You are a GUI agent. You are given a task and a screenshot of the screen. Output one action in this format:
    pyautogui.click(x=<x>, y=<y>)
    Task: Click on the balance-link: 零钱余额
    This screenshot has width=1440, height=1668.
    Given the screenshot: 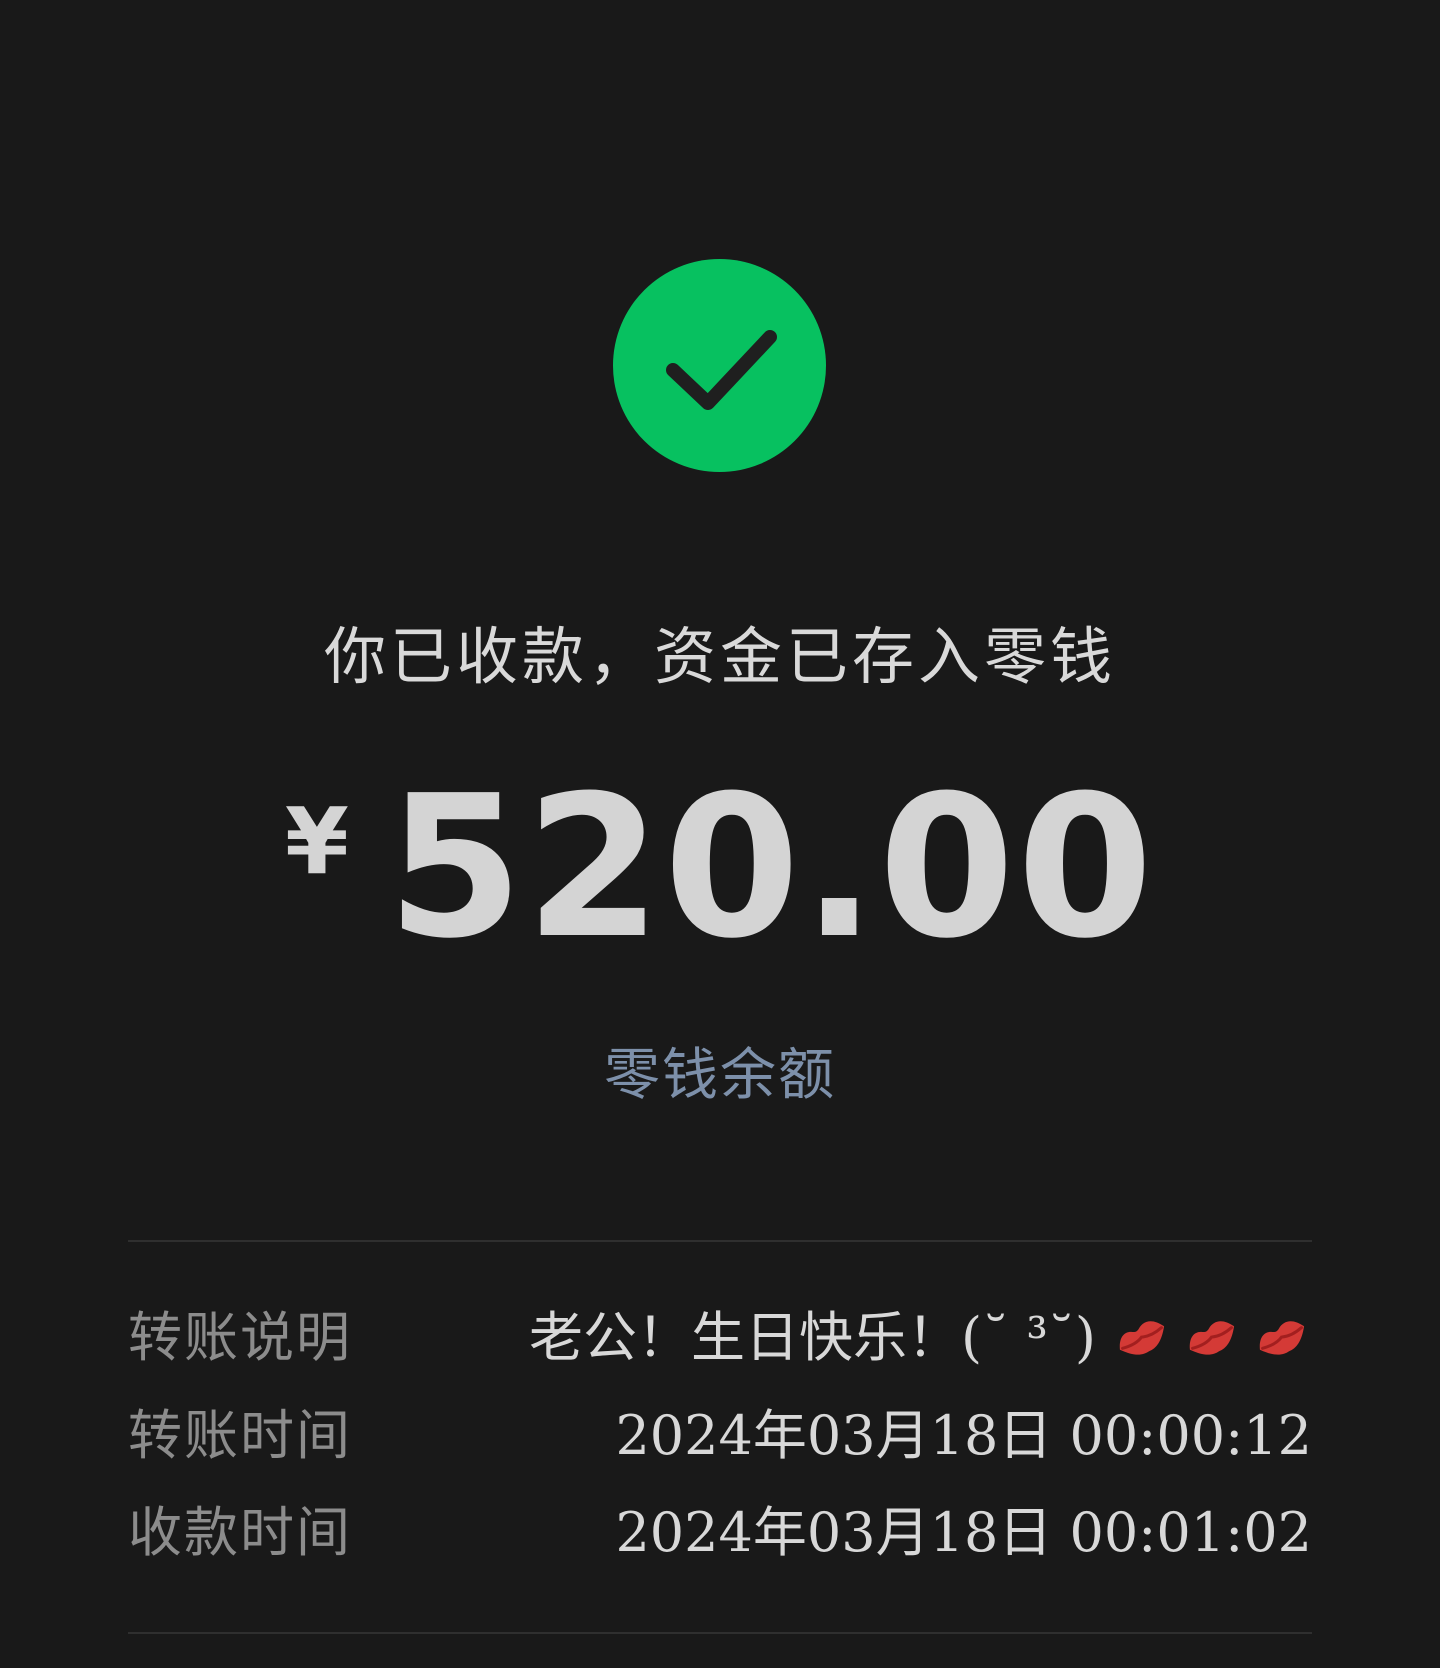 What is the action you would take?
    pyautogui.click(x=720, y=1076)
    